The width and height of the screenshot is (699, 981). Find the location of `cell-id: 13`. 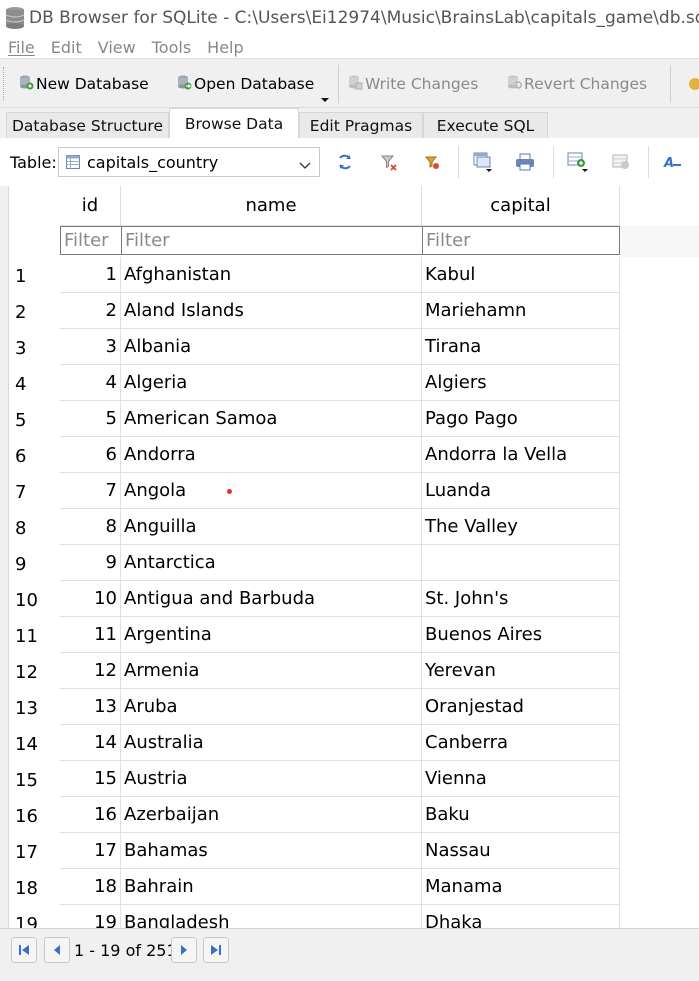

cell-id: 13 is located at coordinates (90, 707).